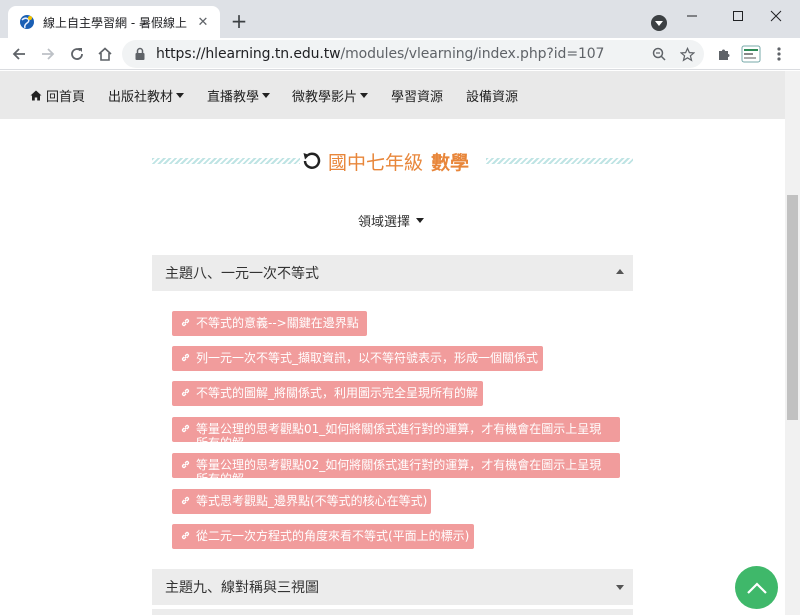 This screenshot has width=800, height=615. I want to click on bookmark-star-icon, so click(687, 54).